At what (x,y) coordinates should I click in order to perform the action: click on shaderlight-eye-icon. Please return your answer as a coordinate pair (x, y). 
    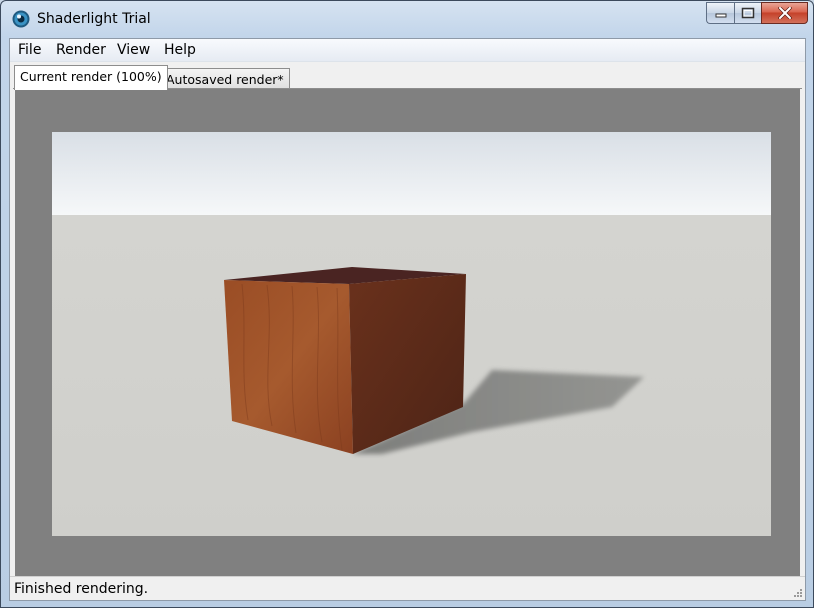
    Looking at the image, I should click on (21, 19).